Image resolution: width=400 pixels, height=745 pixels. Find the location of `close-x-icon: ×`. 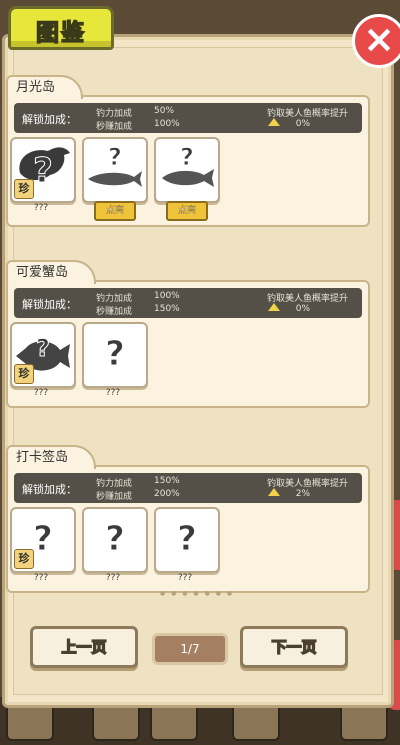

close-x-icon: × is located at coordinates (379, 39).